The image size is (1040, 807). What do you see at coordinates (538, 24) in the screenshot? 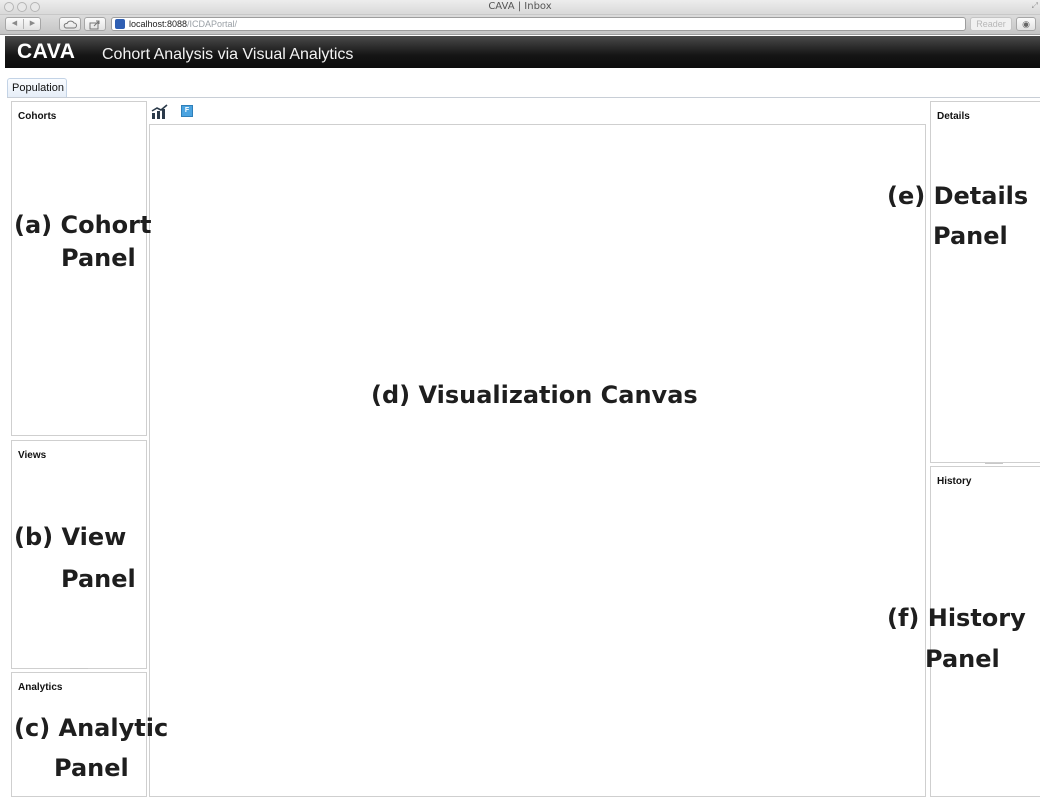
I see `address-bar: localhost:8088/ICDAPortal/` at bounding box center [538, 24].